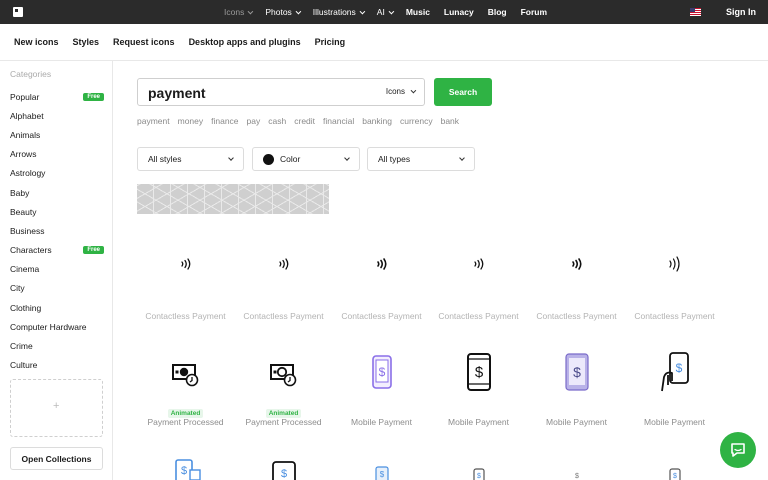  Describe the element at coordinates (25, 96) in the screenshot. I see `category-label: Popular` at that location.